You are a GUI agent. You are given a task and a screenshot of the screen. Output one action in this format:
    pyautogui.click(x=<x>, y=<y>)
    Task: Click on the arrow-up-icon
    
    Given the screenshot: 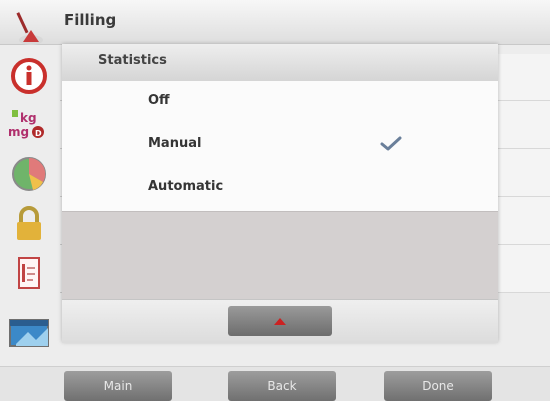 What is the action you would take?
    pyautogui.click(x=280, y=321)
    